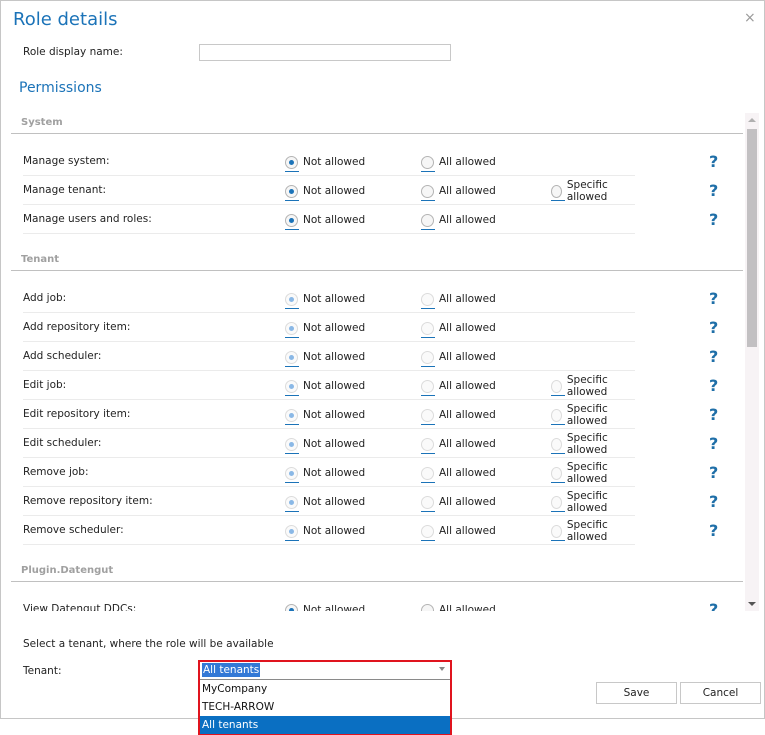 This screenshot has height=735, width=765. What do you see at coordinates (752, 362) in the screenshot?
I see `vertical-scrollbar` at bounding box center [752, 362].